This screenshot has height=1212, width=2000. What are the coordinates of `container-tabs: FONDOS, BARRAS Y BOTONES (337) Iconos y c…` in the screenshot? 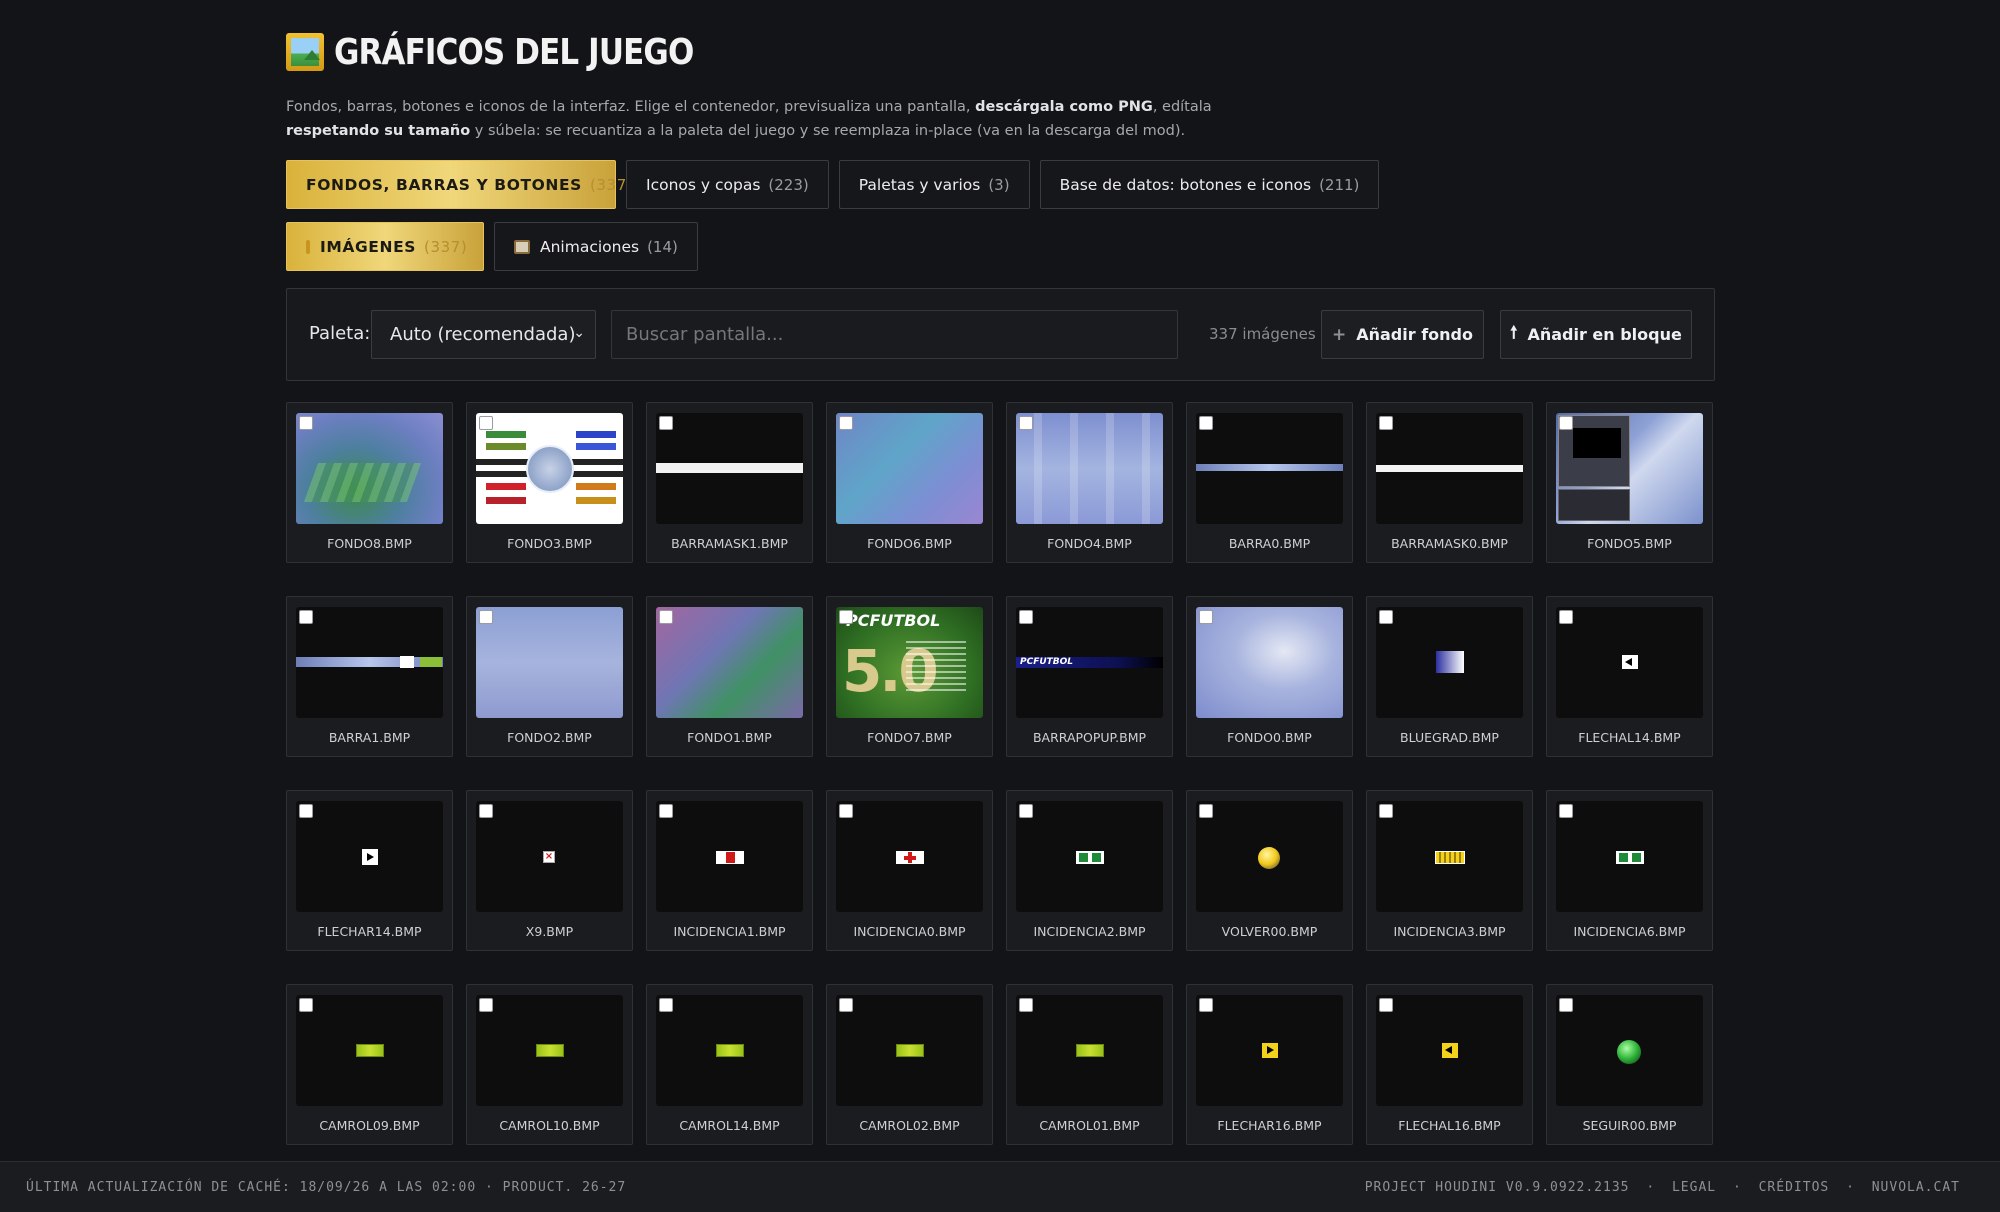 It's located at (833, 184).